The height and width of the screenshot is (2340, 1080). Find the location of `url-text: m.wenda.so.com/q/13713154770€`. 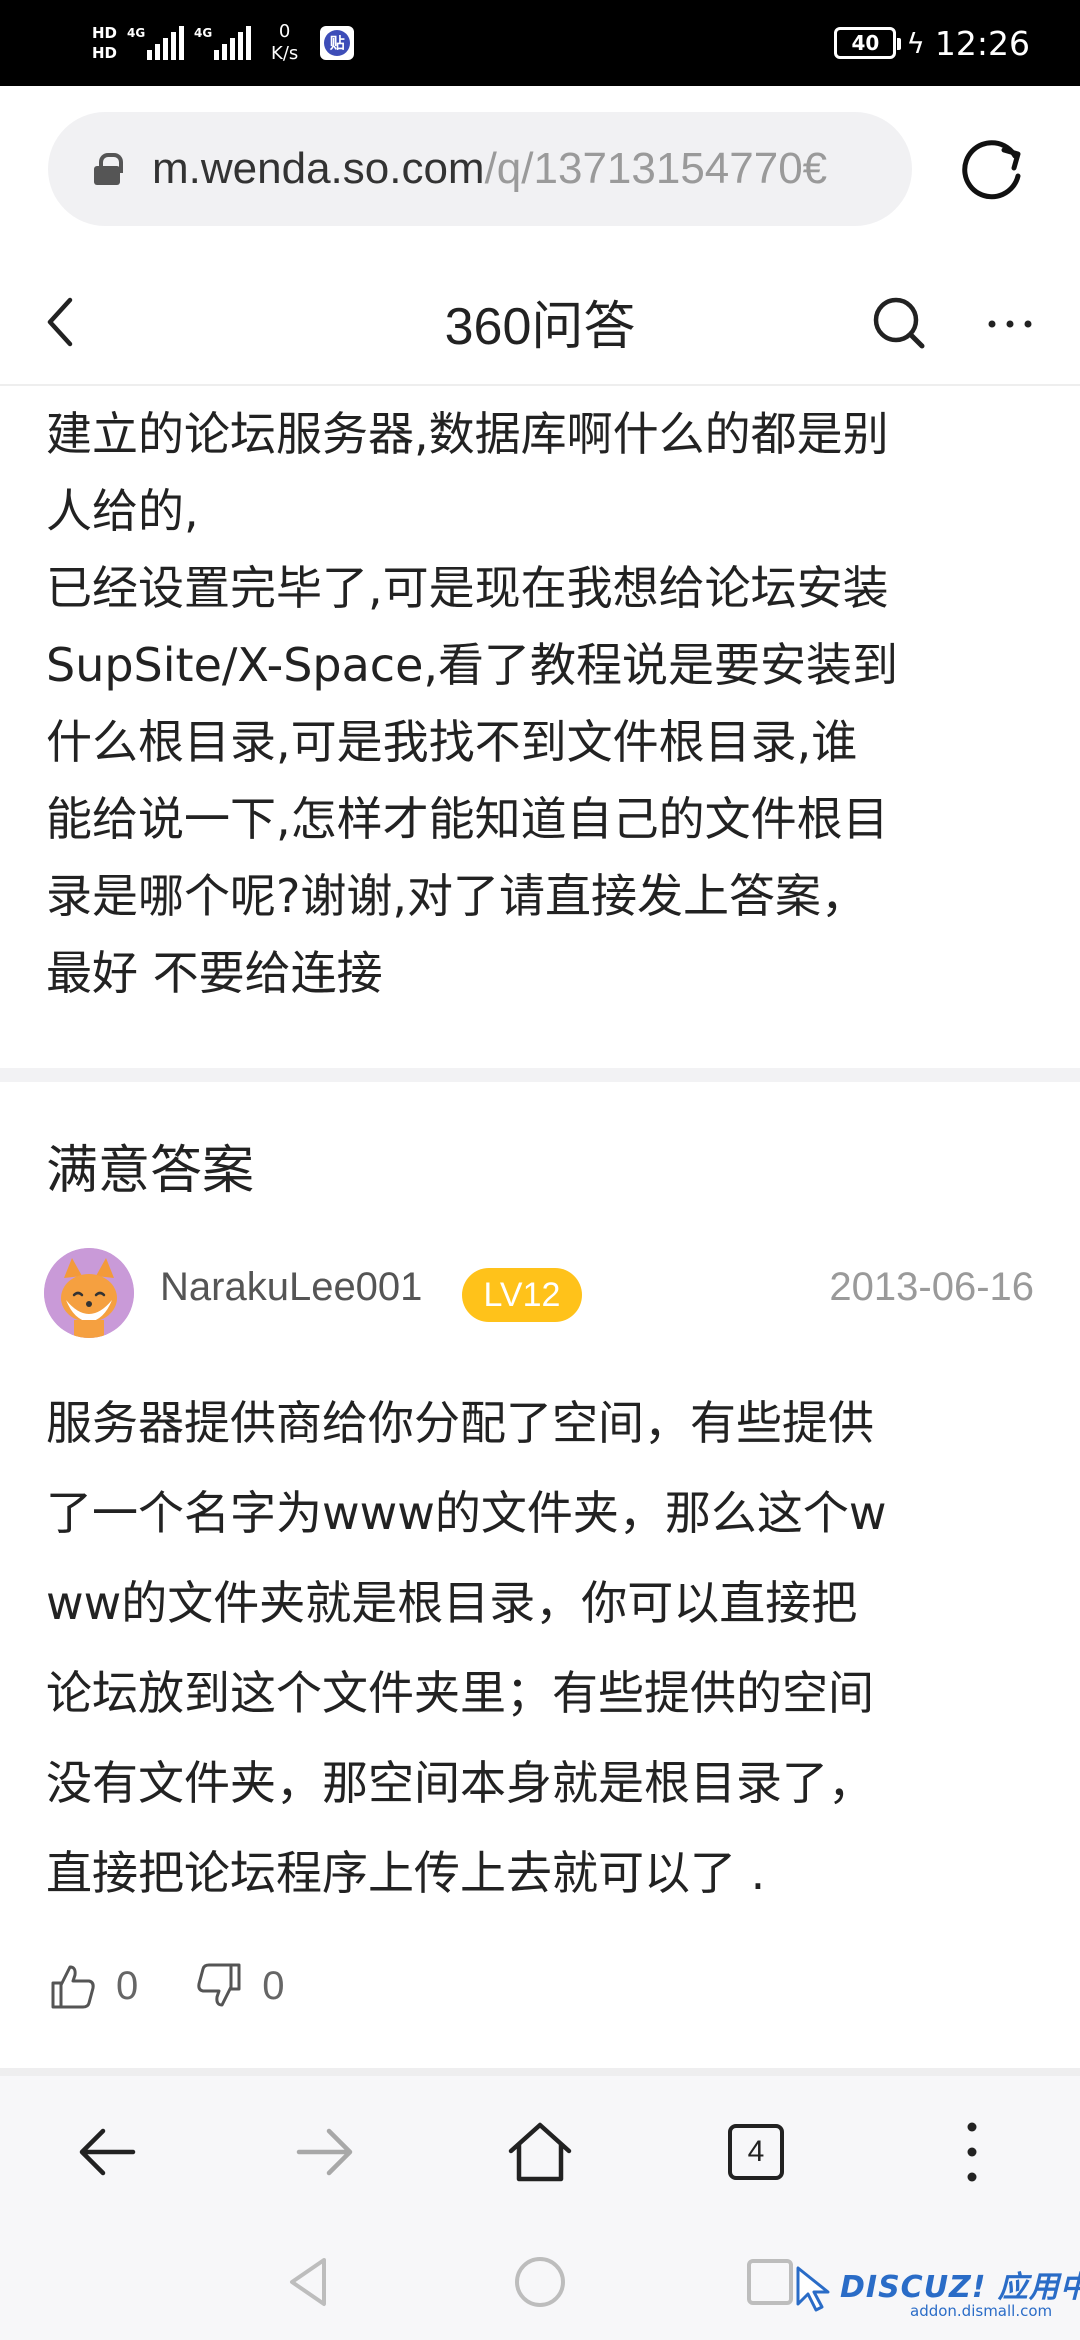

url-text: m.wenda.so.com/q/13713154770€ is located at coordinates (489, 169).